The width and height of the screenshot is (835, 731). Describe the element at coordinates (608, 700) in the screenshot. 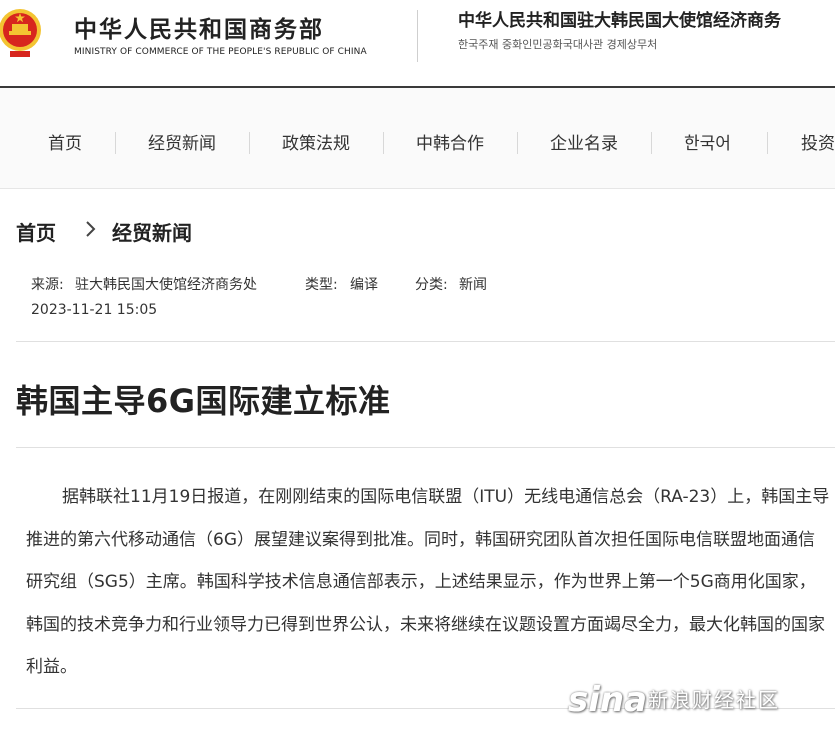

I see `sina-logo: sina` at that location.